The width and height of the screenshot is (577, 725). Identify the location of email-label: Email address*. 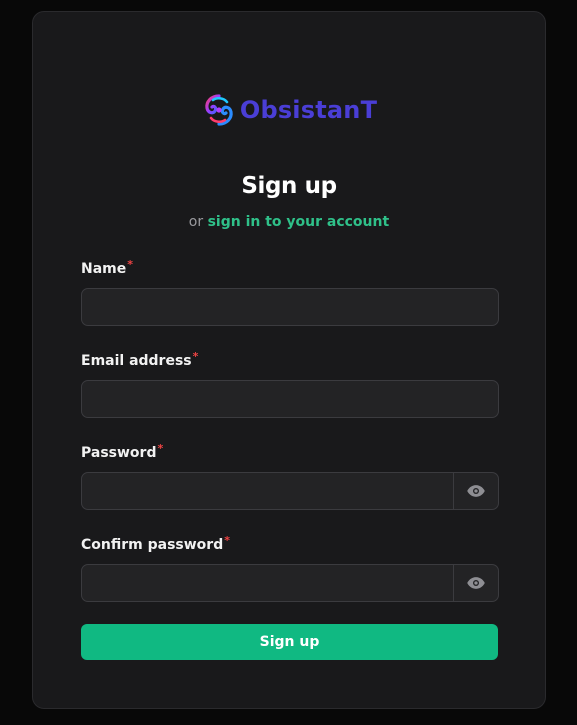
(140, 359).